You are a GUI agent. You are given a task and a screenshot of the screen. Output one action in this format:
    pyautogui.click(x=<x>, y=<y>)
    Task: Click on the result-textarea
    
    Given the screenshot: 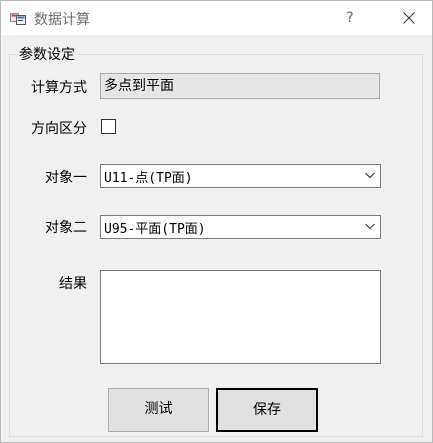 What is the action you would take?
    pyautogui.click(x=240, y=317)
    